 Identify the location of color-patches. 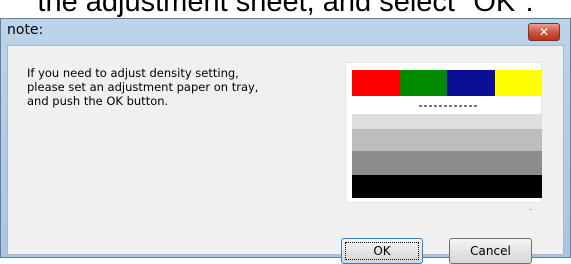
(447, 83).